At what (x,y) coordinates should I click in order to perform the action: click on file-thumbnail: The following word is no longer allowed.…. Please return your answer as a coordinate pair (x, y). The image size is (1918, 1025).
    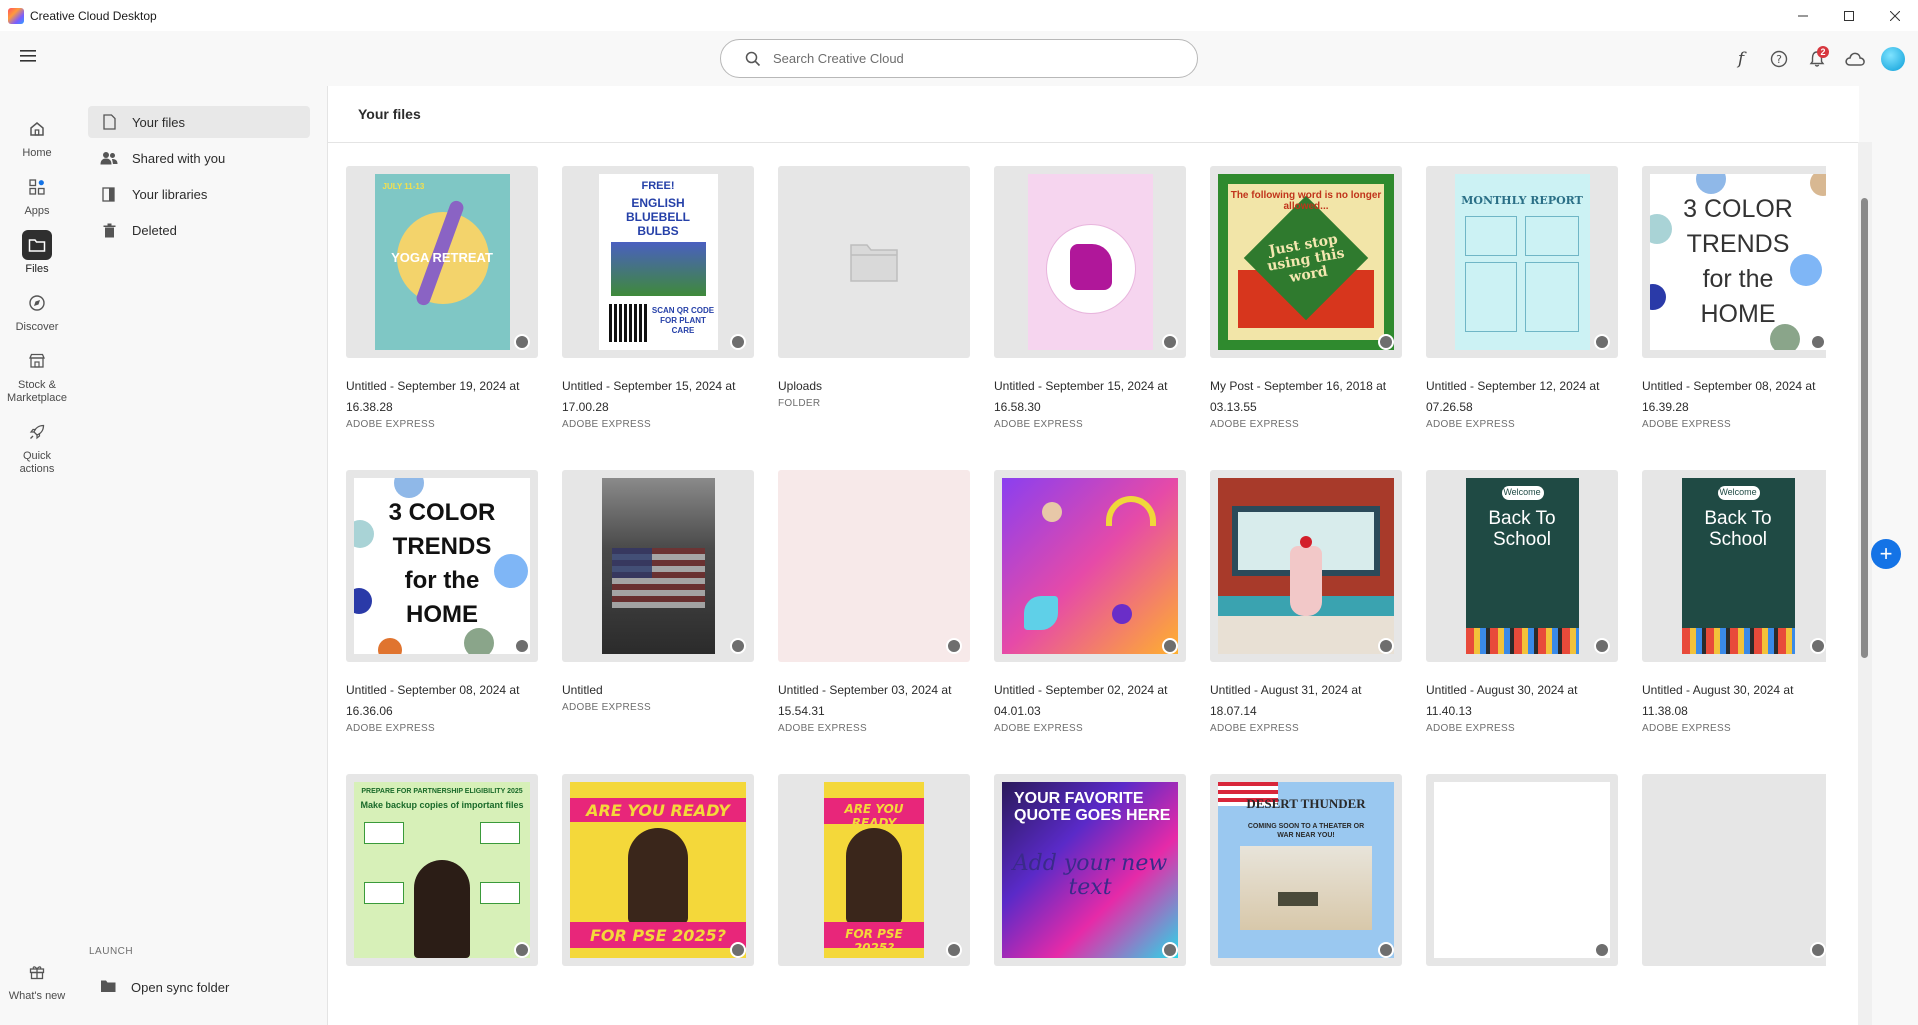
    Looking at the image, I should click on (1306, 262).